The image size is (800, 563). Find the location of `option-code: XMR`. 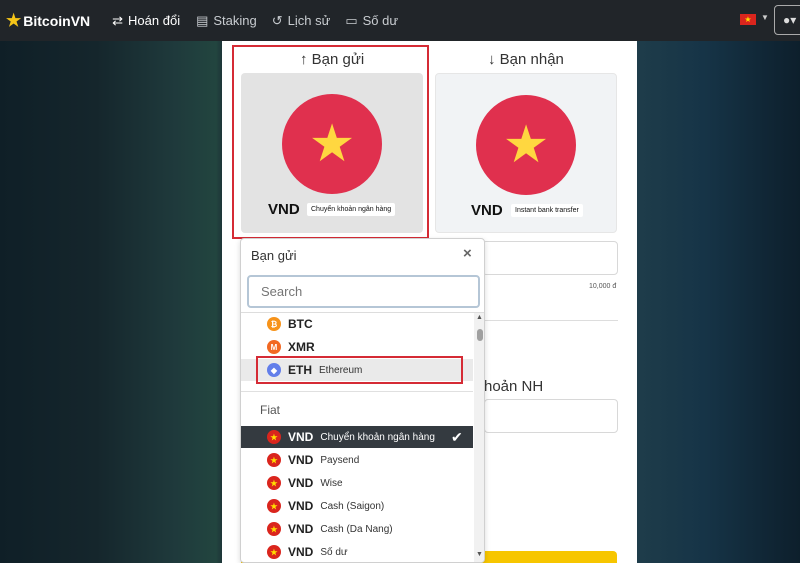

option-code: XMR is located at coordinates (301, 347).